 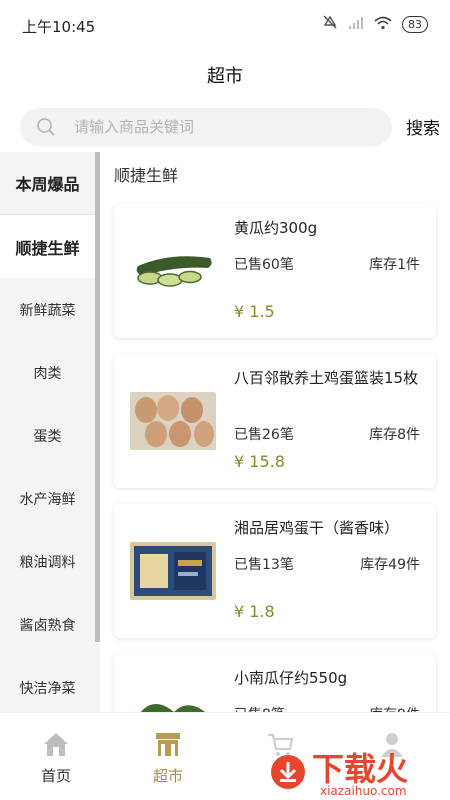 I want to click on product-stock: 库存1件, so click(x=394, y=265).